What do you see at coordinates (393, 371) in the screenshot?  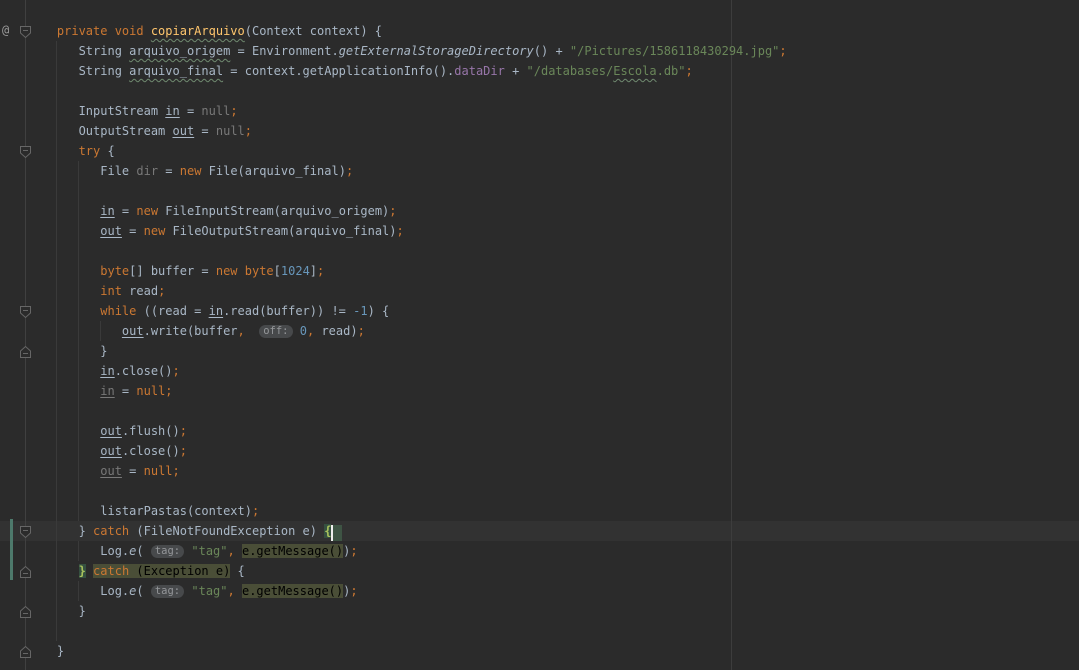 I see `code-line: in.close();` at bounding box center [393, 371].